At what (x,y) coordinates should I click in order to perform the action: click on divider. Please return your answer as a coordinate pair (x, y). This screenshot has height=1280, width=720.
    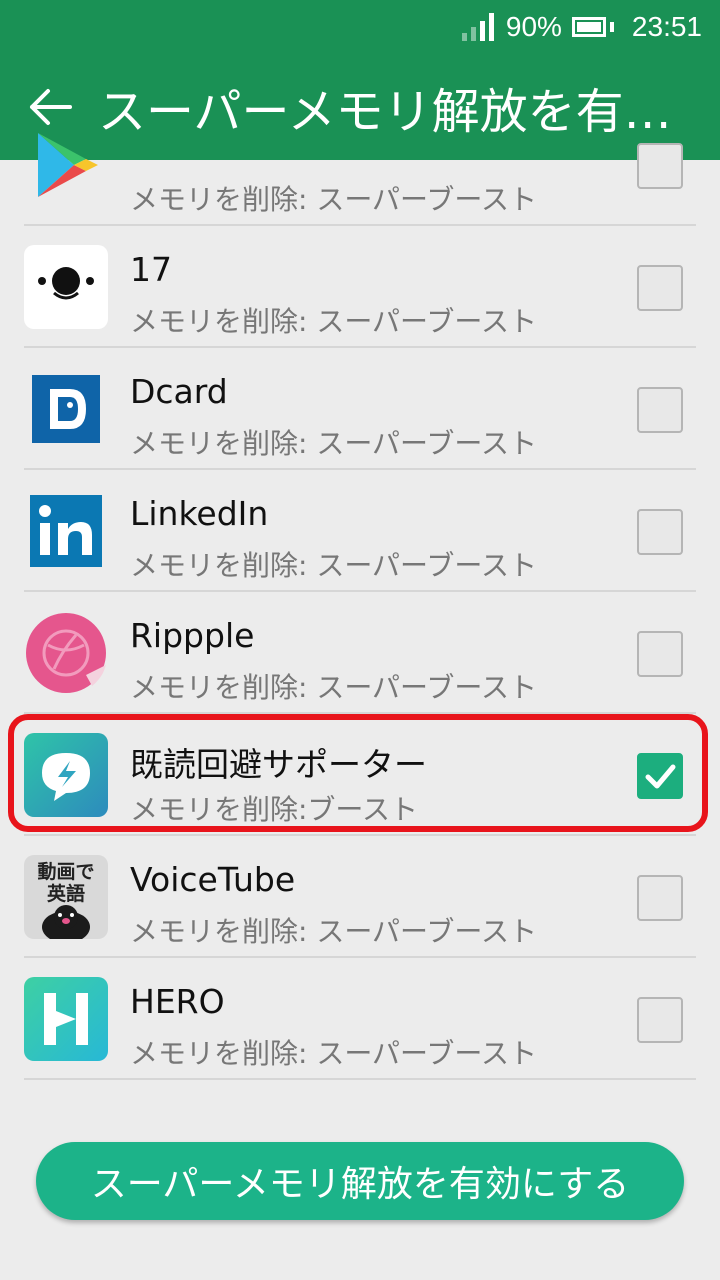
    Looking at the image, I should click on (360, 1079).